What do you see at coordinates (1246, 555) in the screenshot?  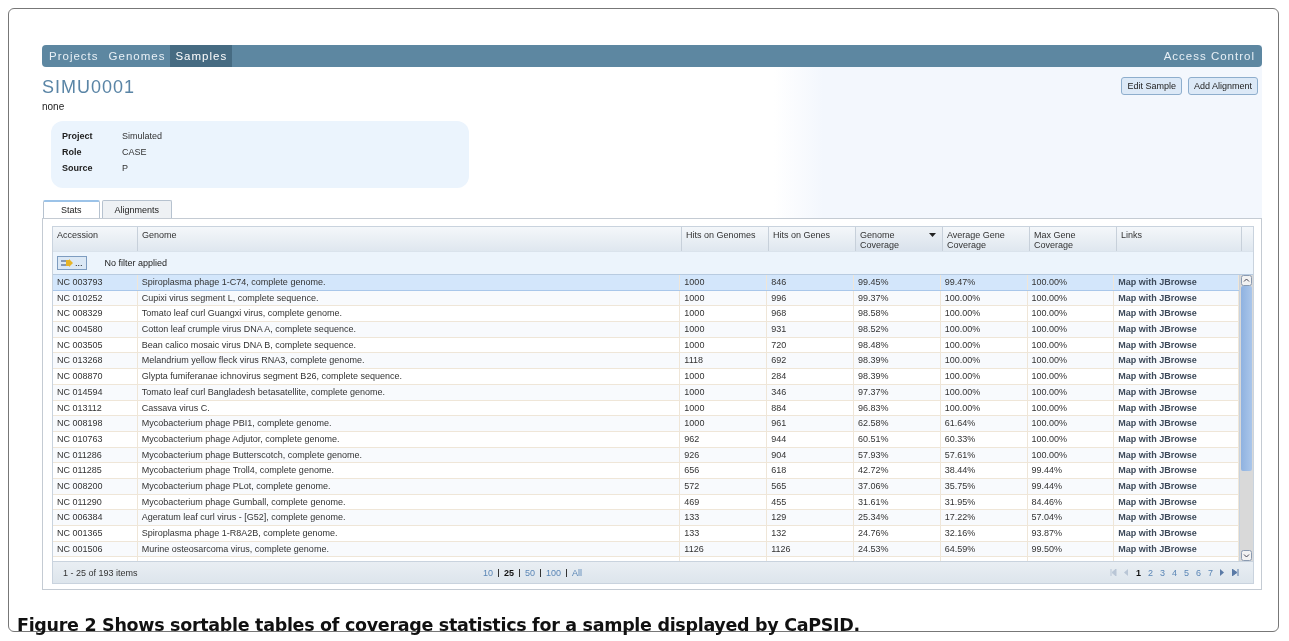 I see `scroll-down-icon` at bounding box center [1246, 555].